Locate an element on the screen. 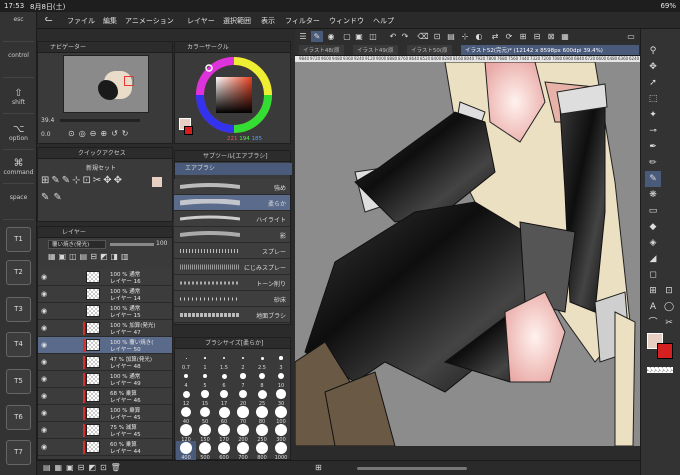 Image resolution: width=680 pixels, height=475 pixels. frame-tool-icon: ⊞ is located at coordinates (653, 291).